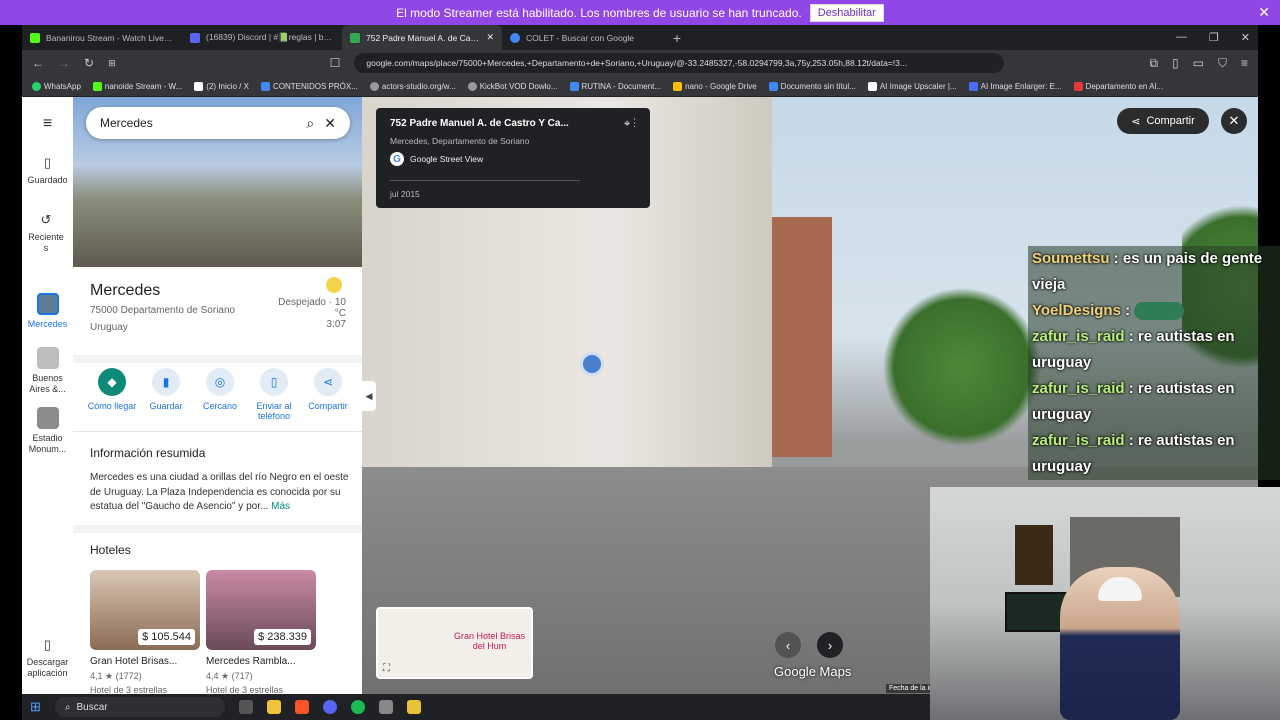 The image size is (1280, 720). What do you see at coordinates (301, 707) in the screenshot?
I see `brave-icon` at bounding box center [301, 707].